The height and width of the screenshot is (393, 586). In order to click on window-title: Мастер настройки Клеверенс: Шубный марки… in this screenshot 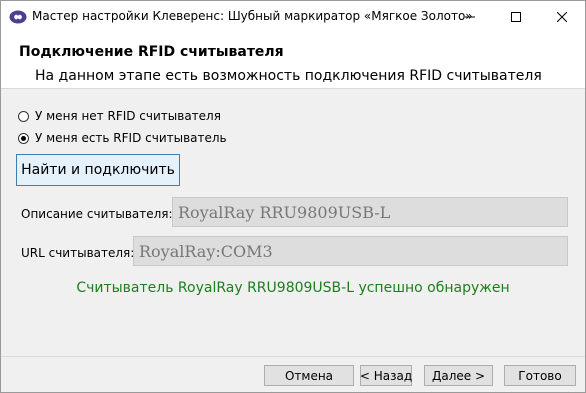, I will do `click(252, 16)`.